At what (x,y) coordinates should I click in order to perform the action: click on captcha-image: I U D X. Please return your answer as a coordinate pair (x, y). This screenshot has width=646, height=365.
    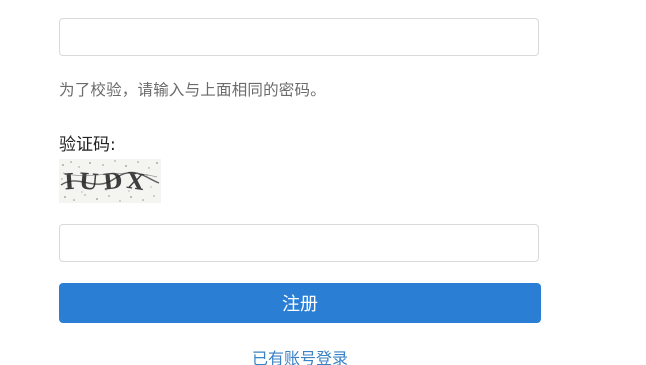
    Looking at the image, I should click on (110, 181).